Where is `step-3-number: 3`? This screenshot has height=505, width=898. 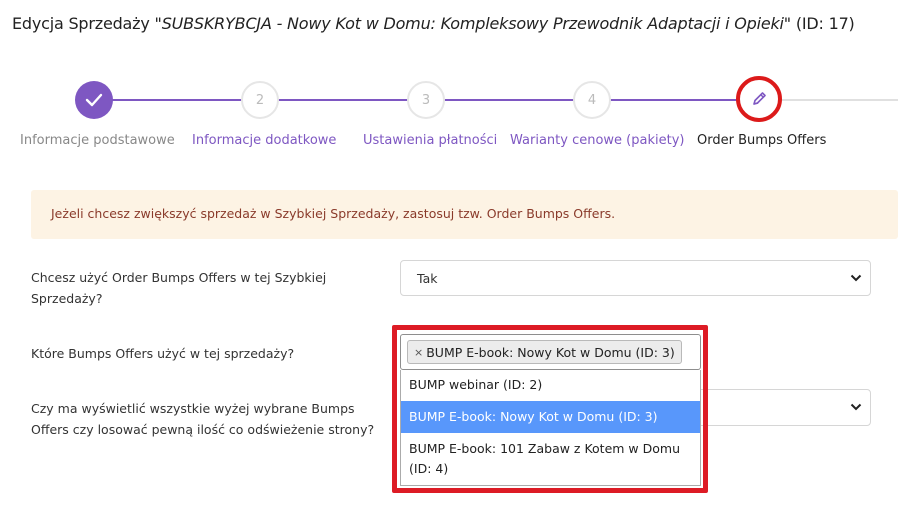
step-3-number: 3 is located at coordinates (426, 100).